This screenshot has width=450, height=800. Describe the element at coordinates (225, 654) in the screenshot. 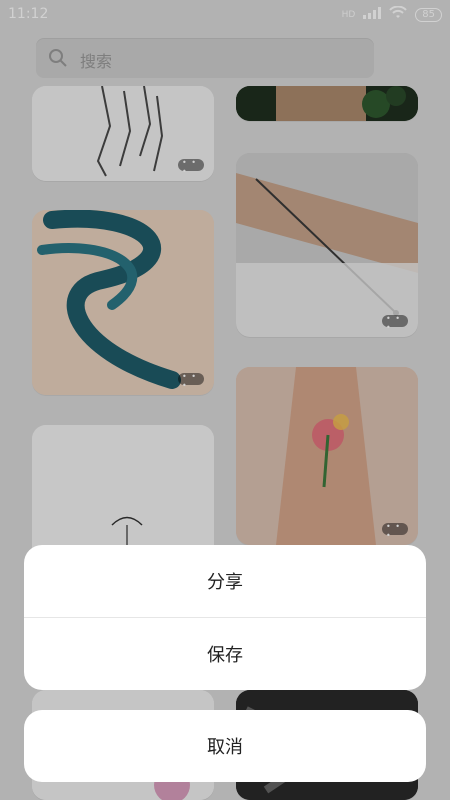

I see `save-button: 保存` at that location.